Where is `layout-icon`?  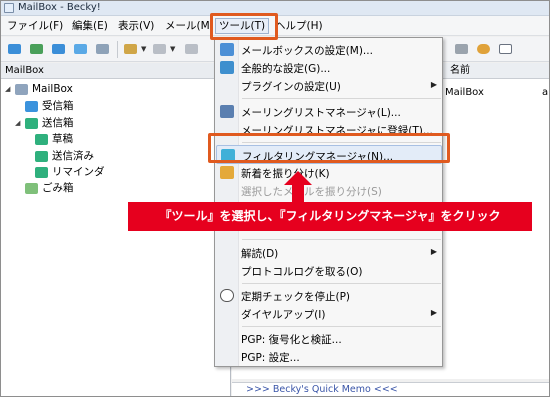
layout-icon is located at coordinates (505, 49).